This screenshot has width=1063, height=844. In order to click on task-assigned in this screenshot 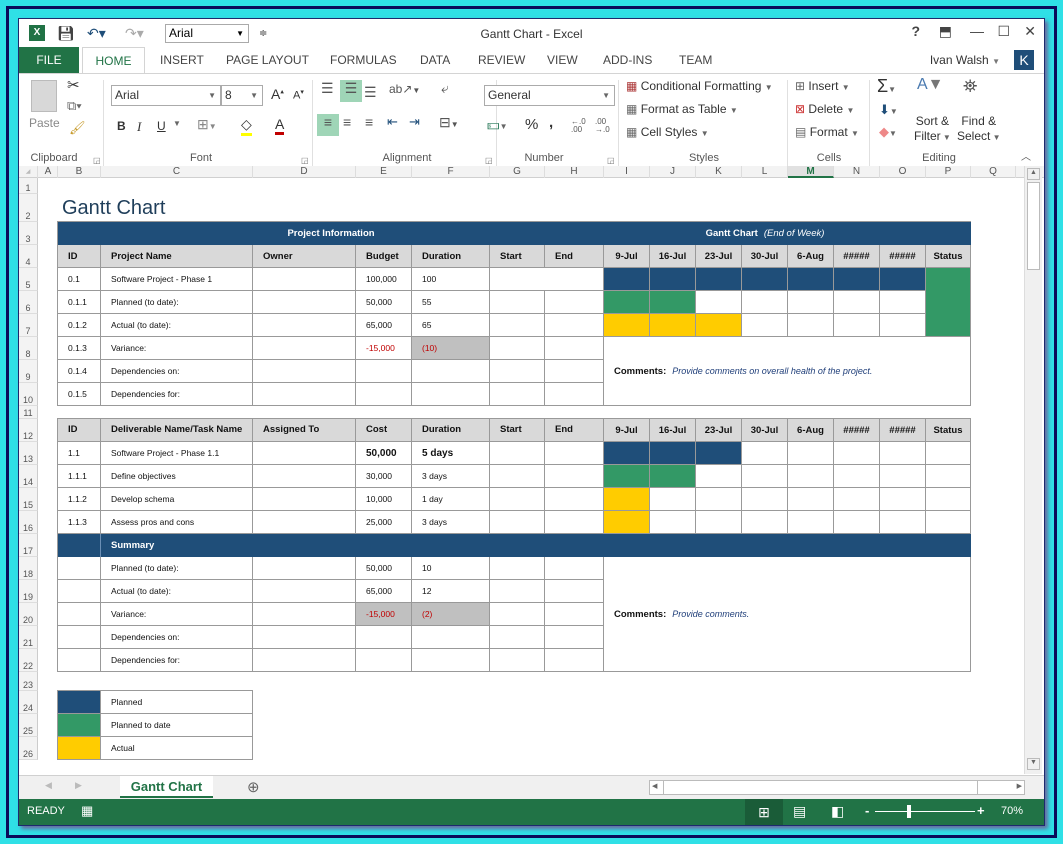, I will do `click(304, 522)`.